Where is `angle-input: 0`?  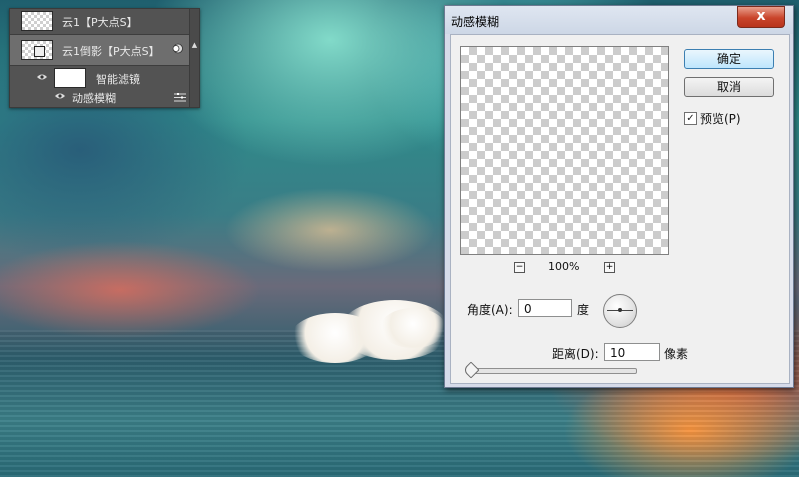 angle-input: 0 is located at coordinates (545, 308).